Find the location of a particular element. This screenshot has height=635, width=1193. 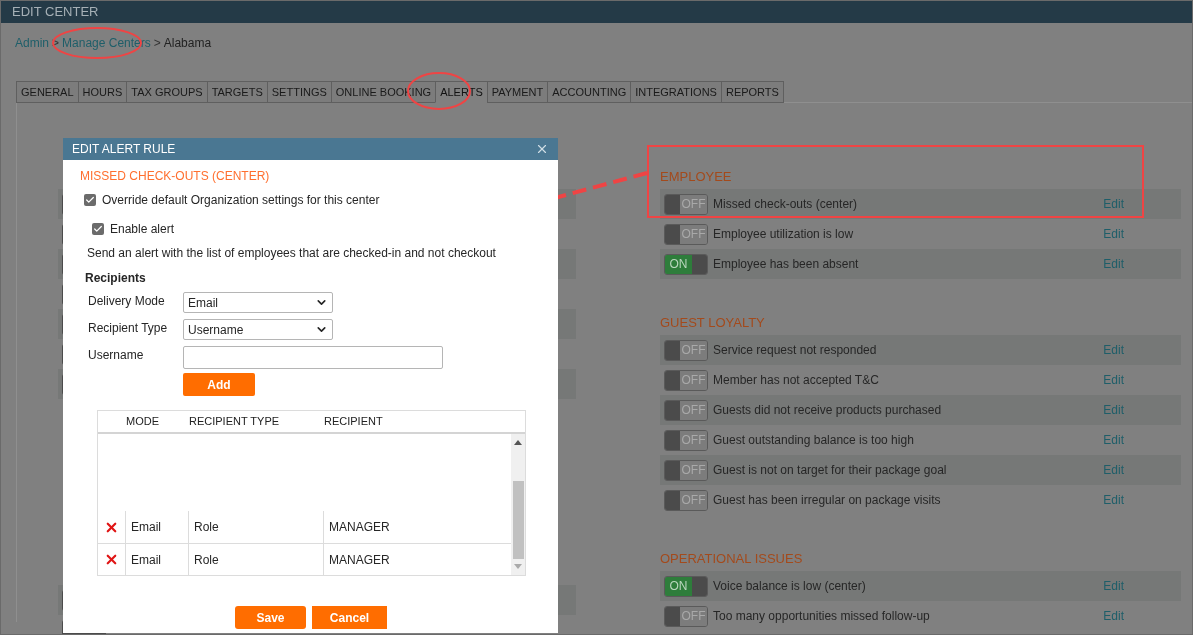

alert-label: Guests did not receive products purchased is located at coordinates (828, 410).